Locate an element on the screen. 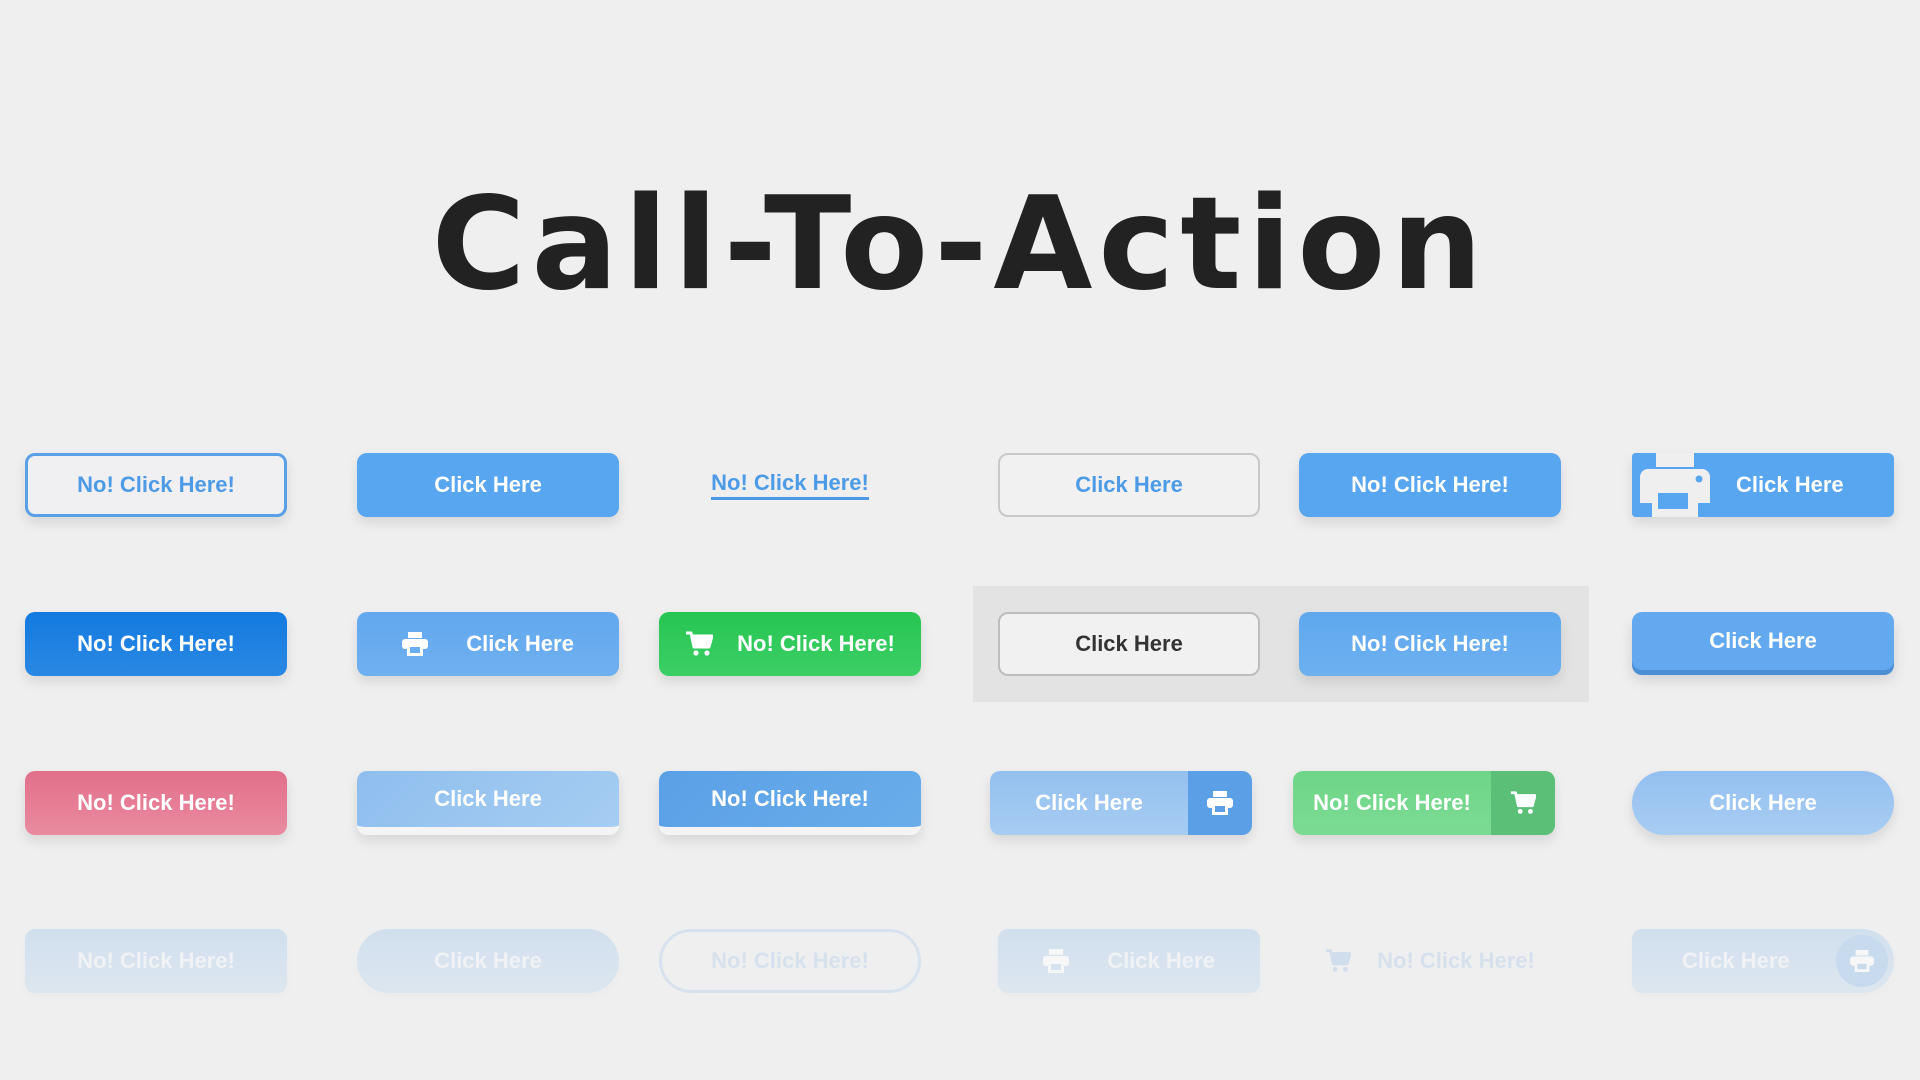  cta-button-split-cart: No! Click Here! is located at coordinates (1424, 803).